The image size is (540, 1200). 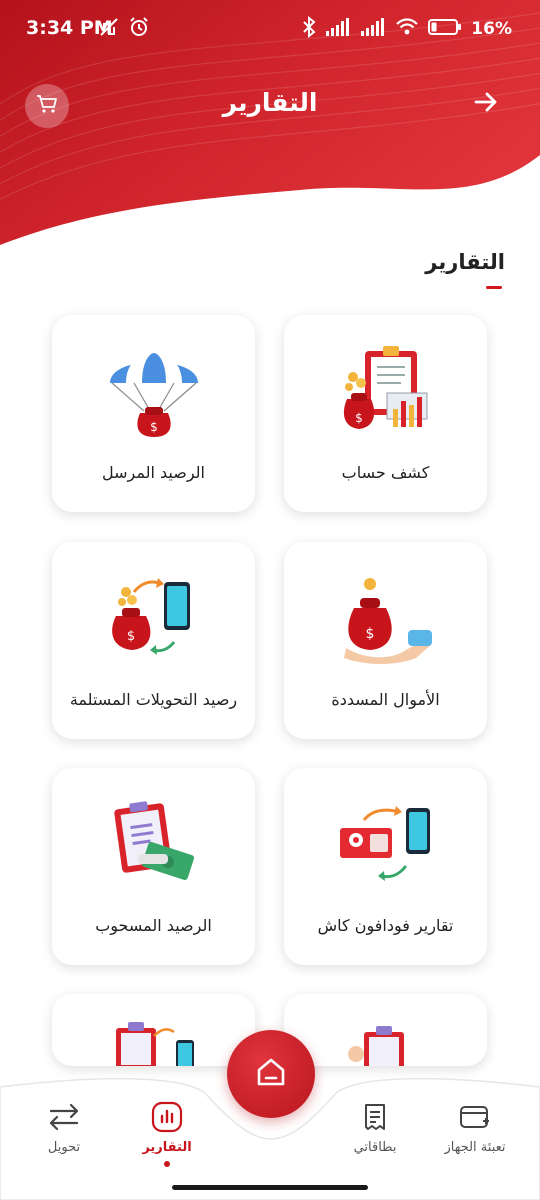 I want to click on battery-icon, so click(x=445, y=29).